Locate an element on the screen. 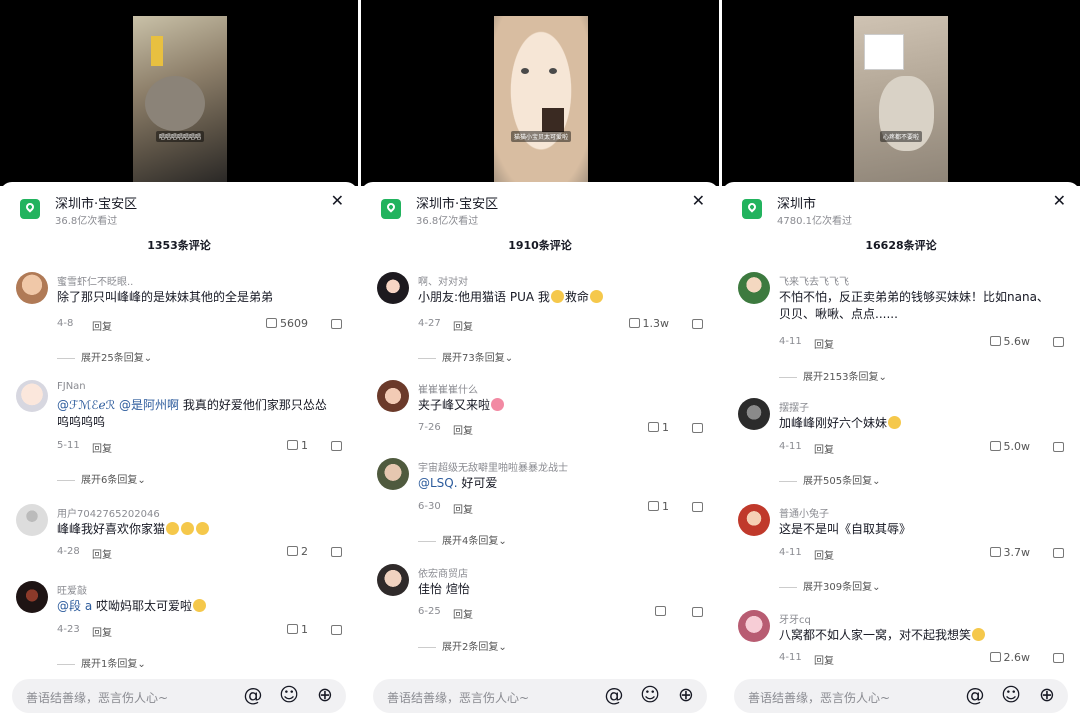  comment-username: FJNan is located at coordinates (71, 386).